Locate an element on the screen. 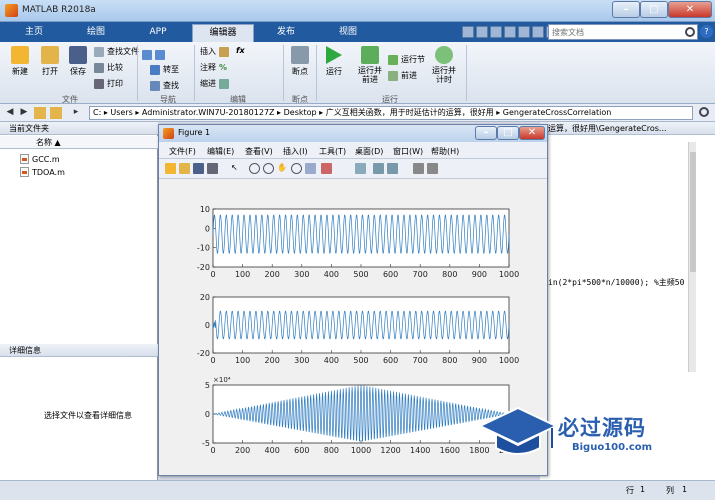 Image resolution: width=715 pixels, height=500 pixels. menu-tools: 工具(T) is located at coordinates (332, 151).